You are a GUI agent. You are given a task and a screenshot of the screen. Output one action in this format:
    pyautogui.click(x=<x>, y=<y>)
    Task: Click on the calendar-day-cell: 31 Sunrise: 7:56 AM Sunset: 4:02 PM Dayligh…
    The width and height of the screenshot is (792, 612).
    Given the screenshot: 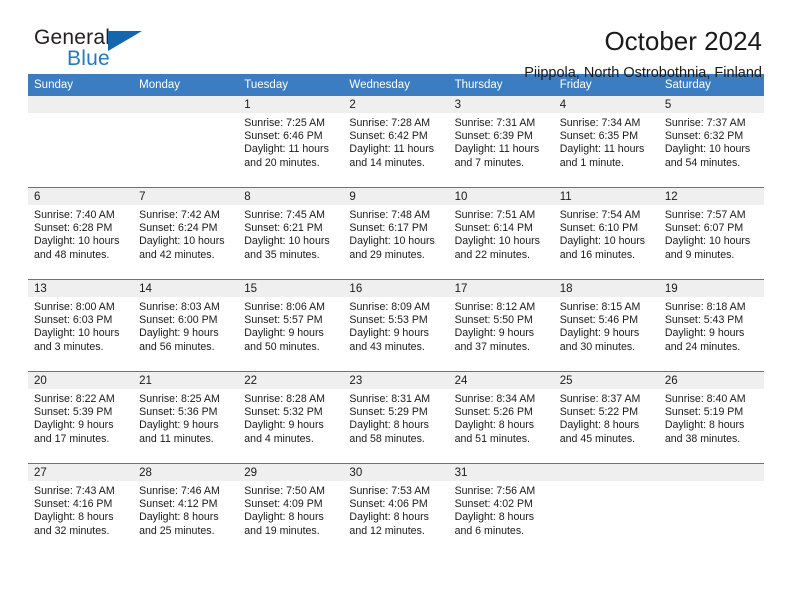 What is the action you would take?
    pyautogui.click(x=501, y=509)
    